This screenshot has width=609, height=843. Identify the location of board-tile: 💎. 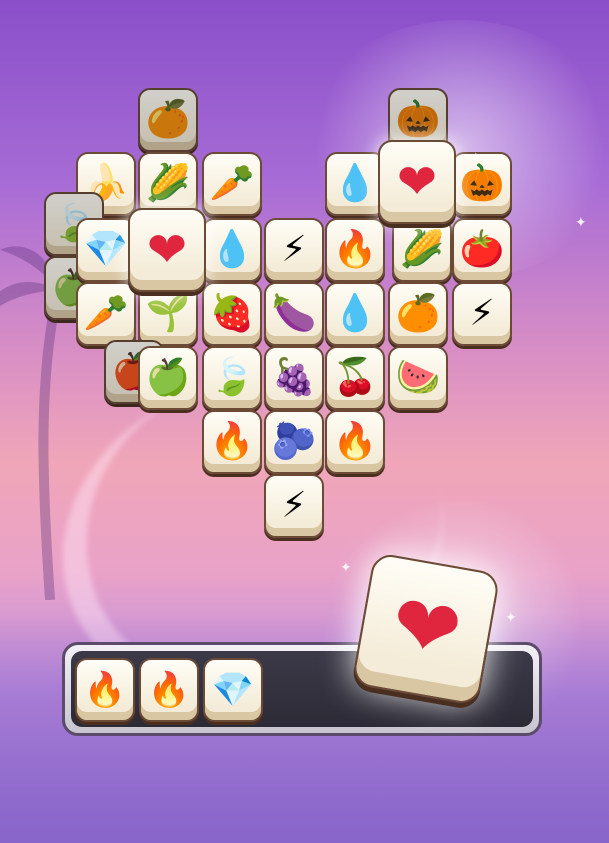
(106, 250).